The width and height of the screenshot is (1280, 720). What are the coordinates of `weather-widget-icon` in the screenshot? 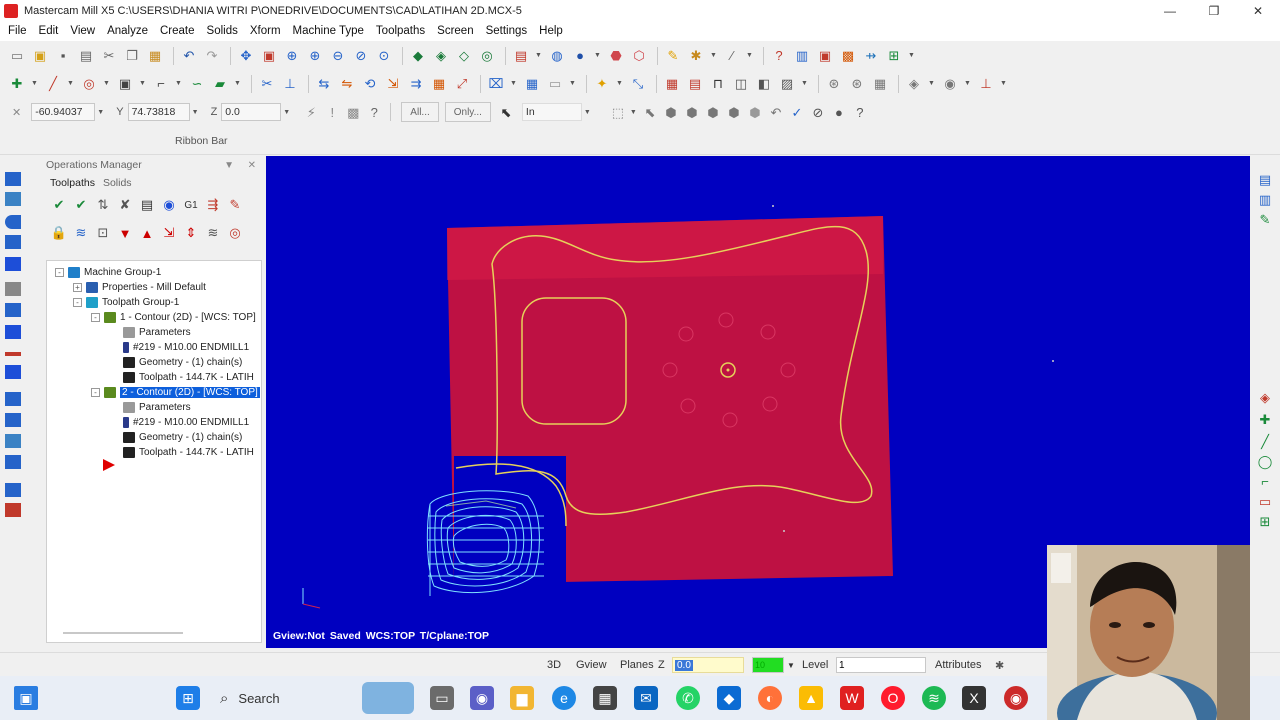 It's located at (388, 698).